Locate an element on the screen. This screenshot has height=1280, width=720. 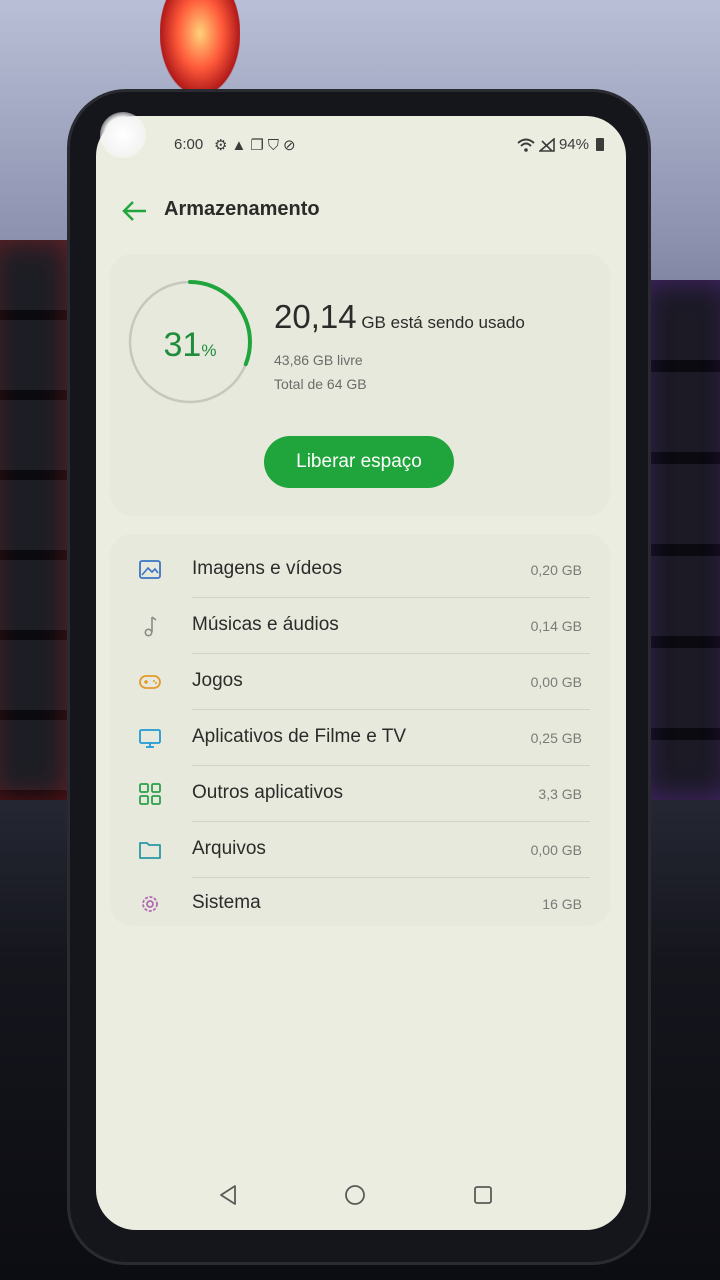
gamepad-icon is located at coordinates (150, 682).